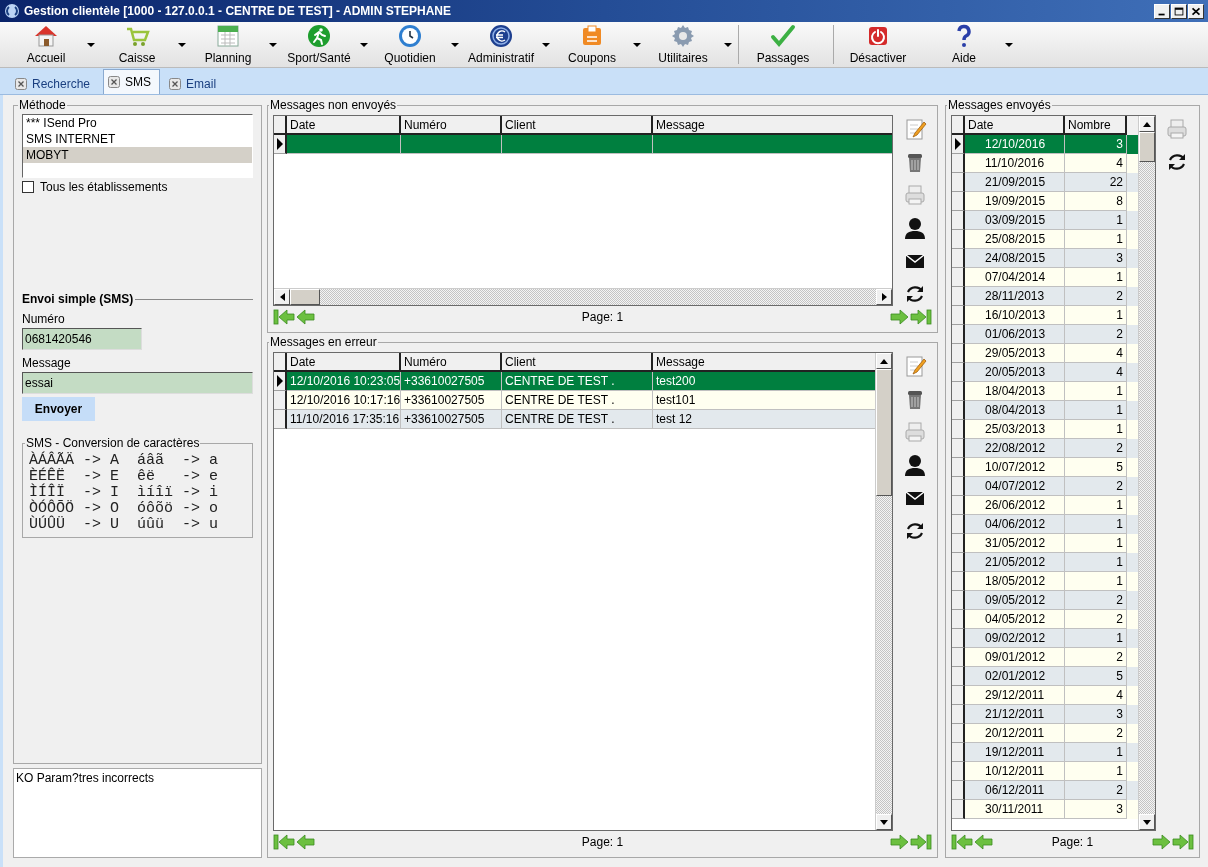  I want to click on table-row: 20/05/2013 4, so click(1045, 372).